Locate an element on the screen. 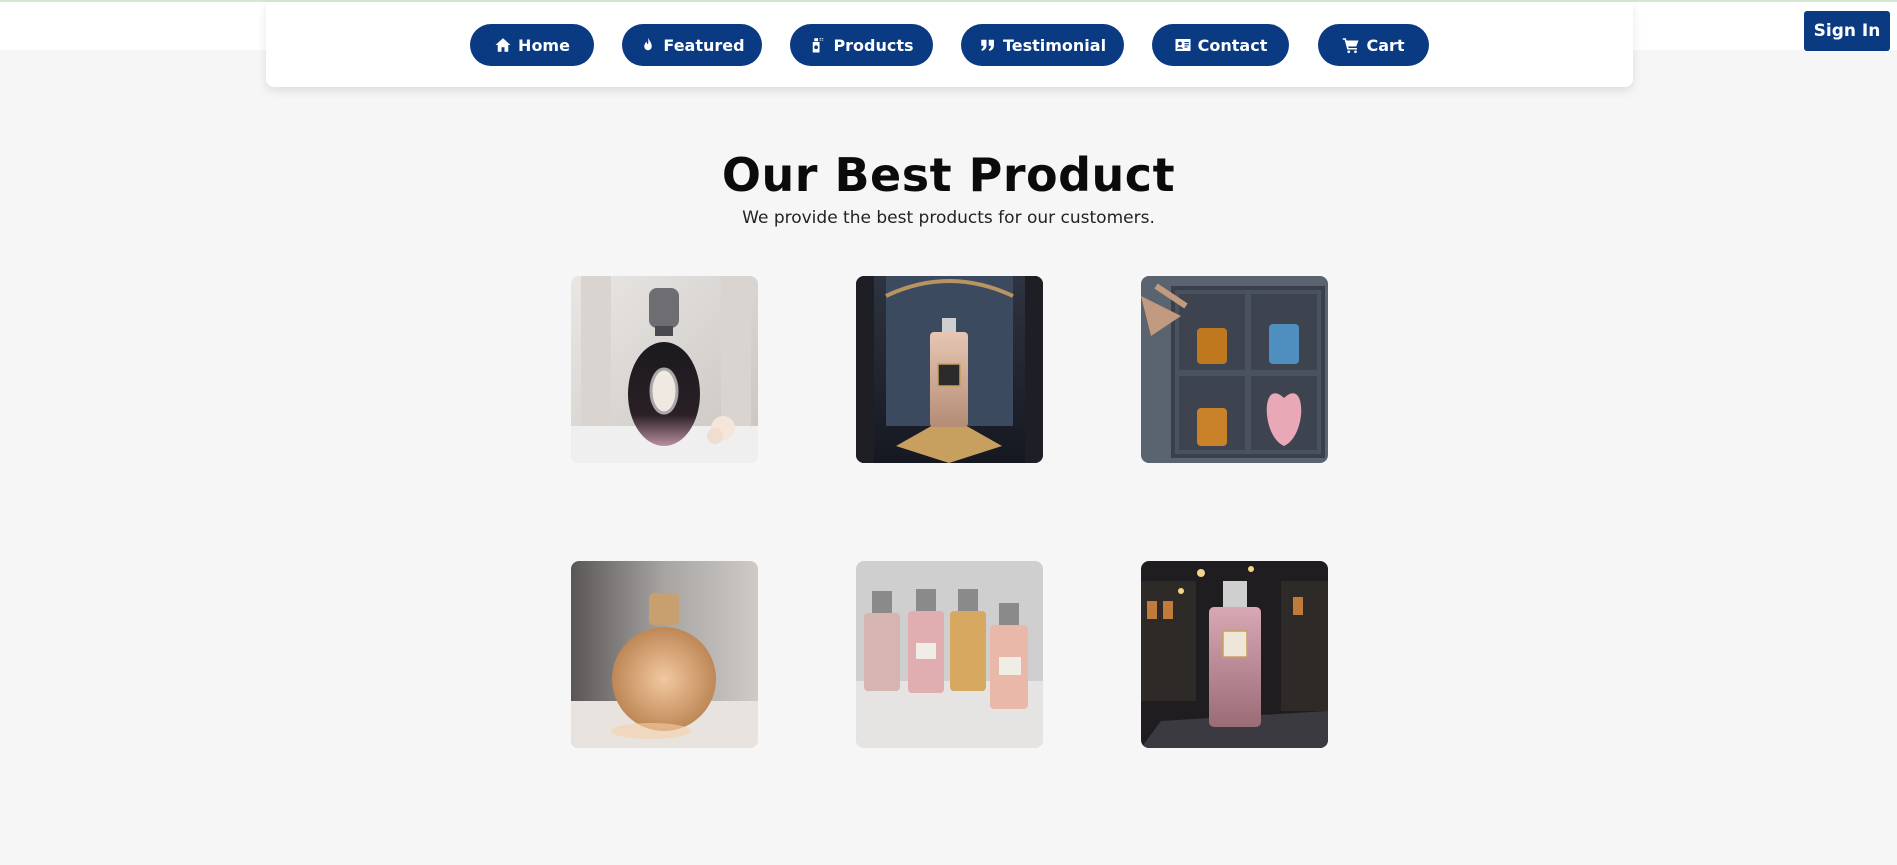  nav-cart-button: Cart is located at coordinates (1373, 45).